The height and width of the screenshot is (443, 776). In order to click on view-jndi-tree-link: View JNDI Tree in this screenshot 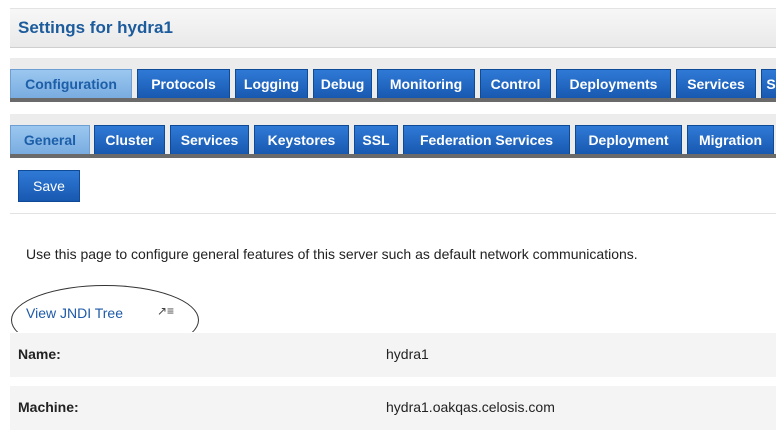, I will do `click(74, 313)`.